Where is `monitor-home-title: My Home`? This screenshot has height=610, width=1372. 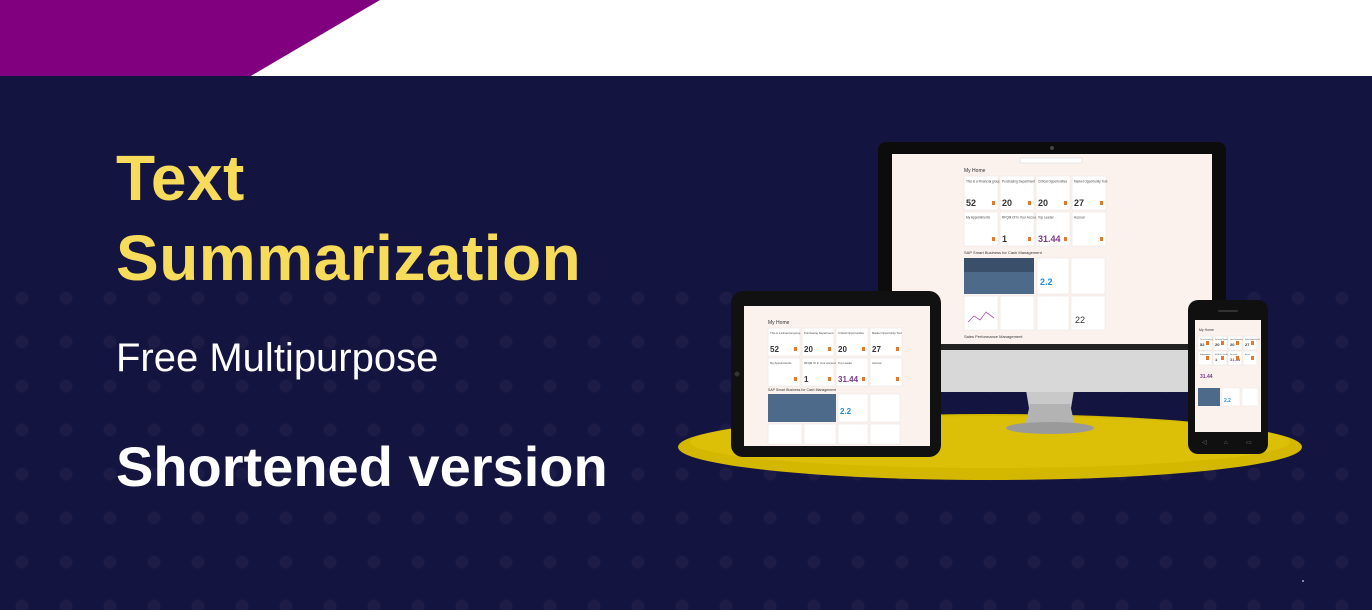 monitor-home-title: My Home is located at coordinates (975, 171).